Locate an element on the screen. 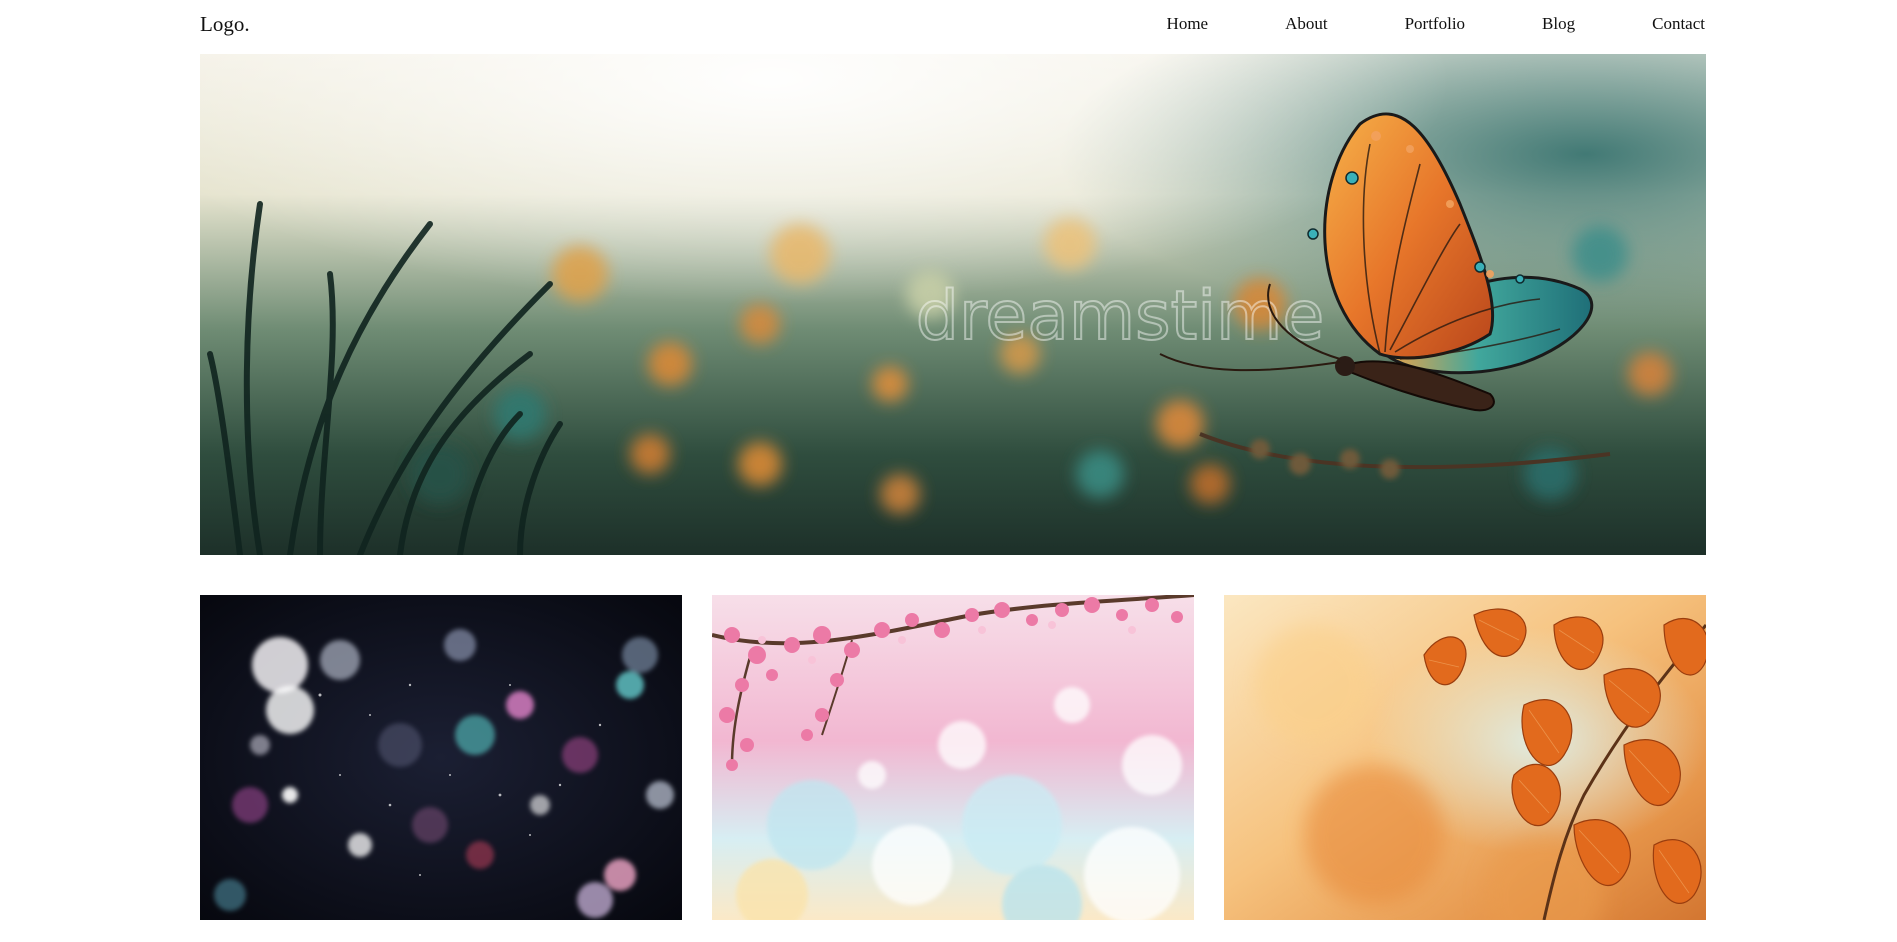 Image resolution: width=1897 pixels, height=942 pixels. main-nav: Home About Portfolio Blog Contact is located at coordinates (1436, 24).